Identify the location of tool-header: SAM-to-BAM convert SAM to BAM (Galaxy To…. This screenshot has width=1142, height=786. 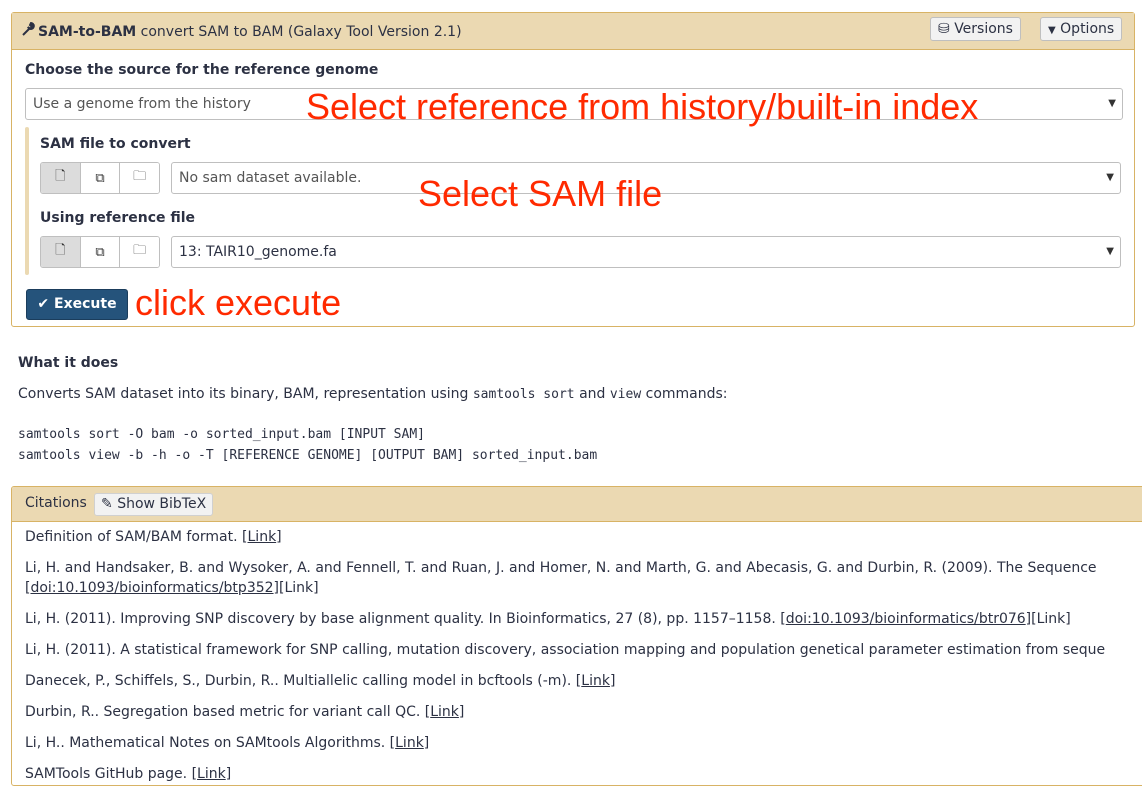
(573, 31).